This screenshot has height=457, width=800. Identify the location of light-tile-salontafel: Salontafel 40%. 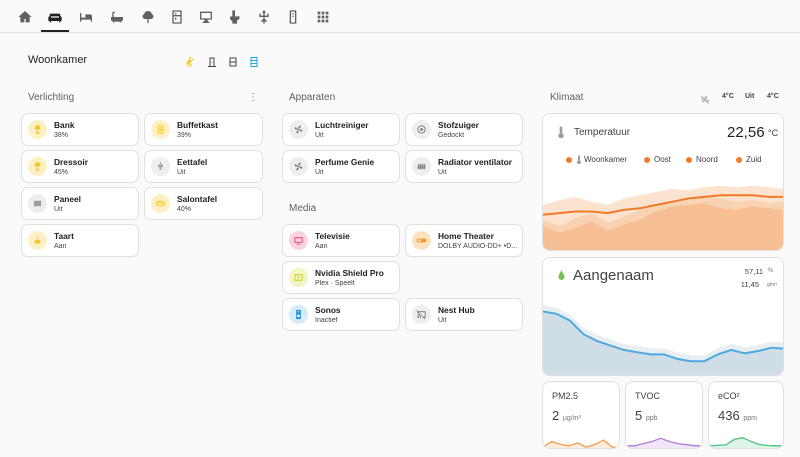
(203, 203).